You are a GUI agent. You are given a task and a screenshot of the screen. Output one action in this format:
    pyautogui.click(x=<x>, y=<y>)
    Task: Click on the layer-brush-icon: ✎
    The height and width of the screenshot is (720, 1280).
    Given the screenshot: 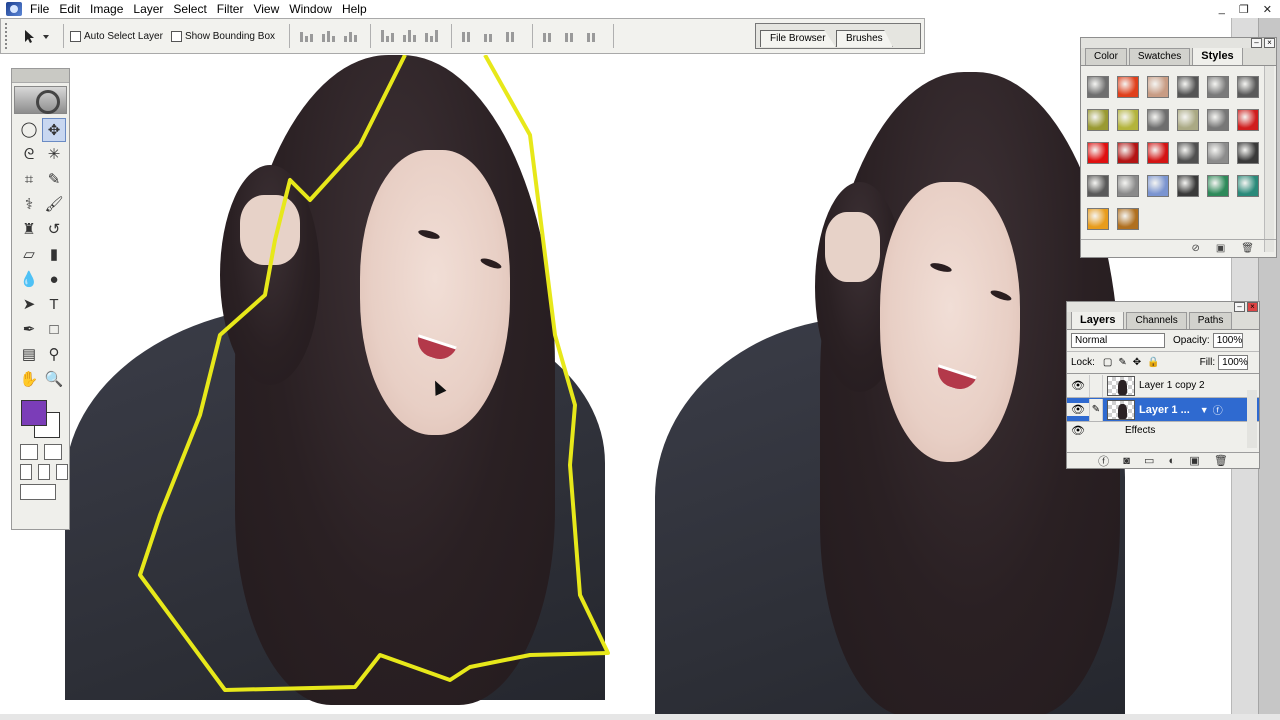 What is the action you would take?
    pyautogui.click(x=1096, y=409)
    